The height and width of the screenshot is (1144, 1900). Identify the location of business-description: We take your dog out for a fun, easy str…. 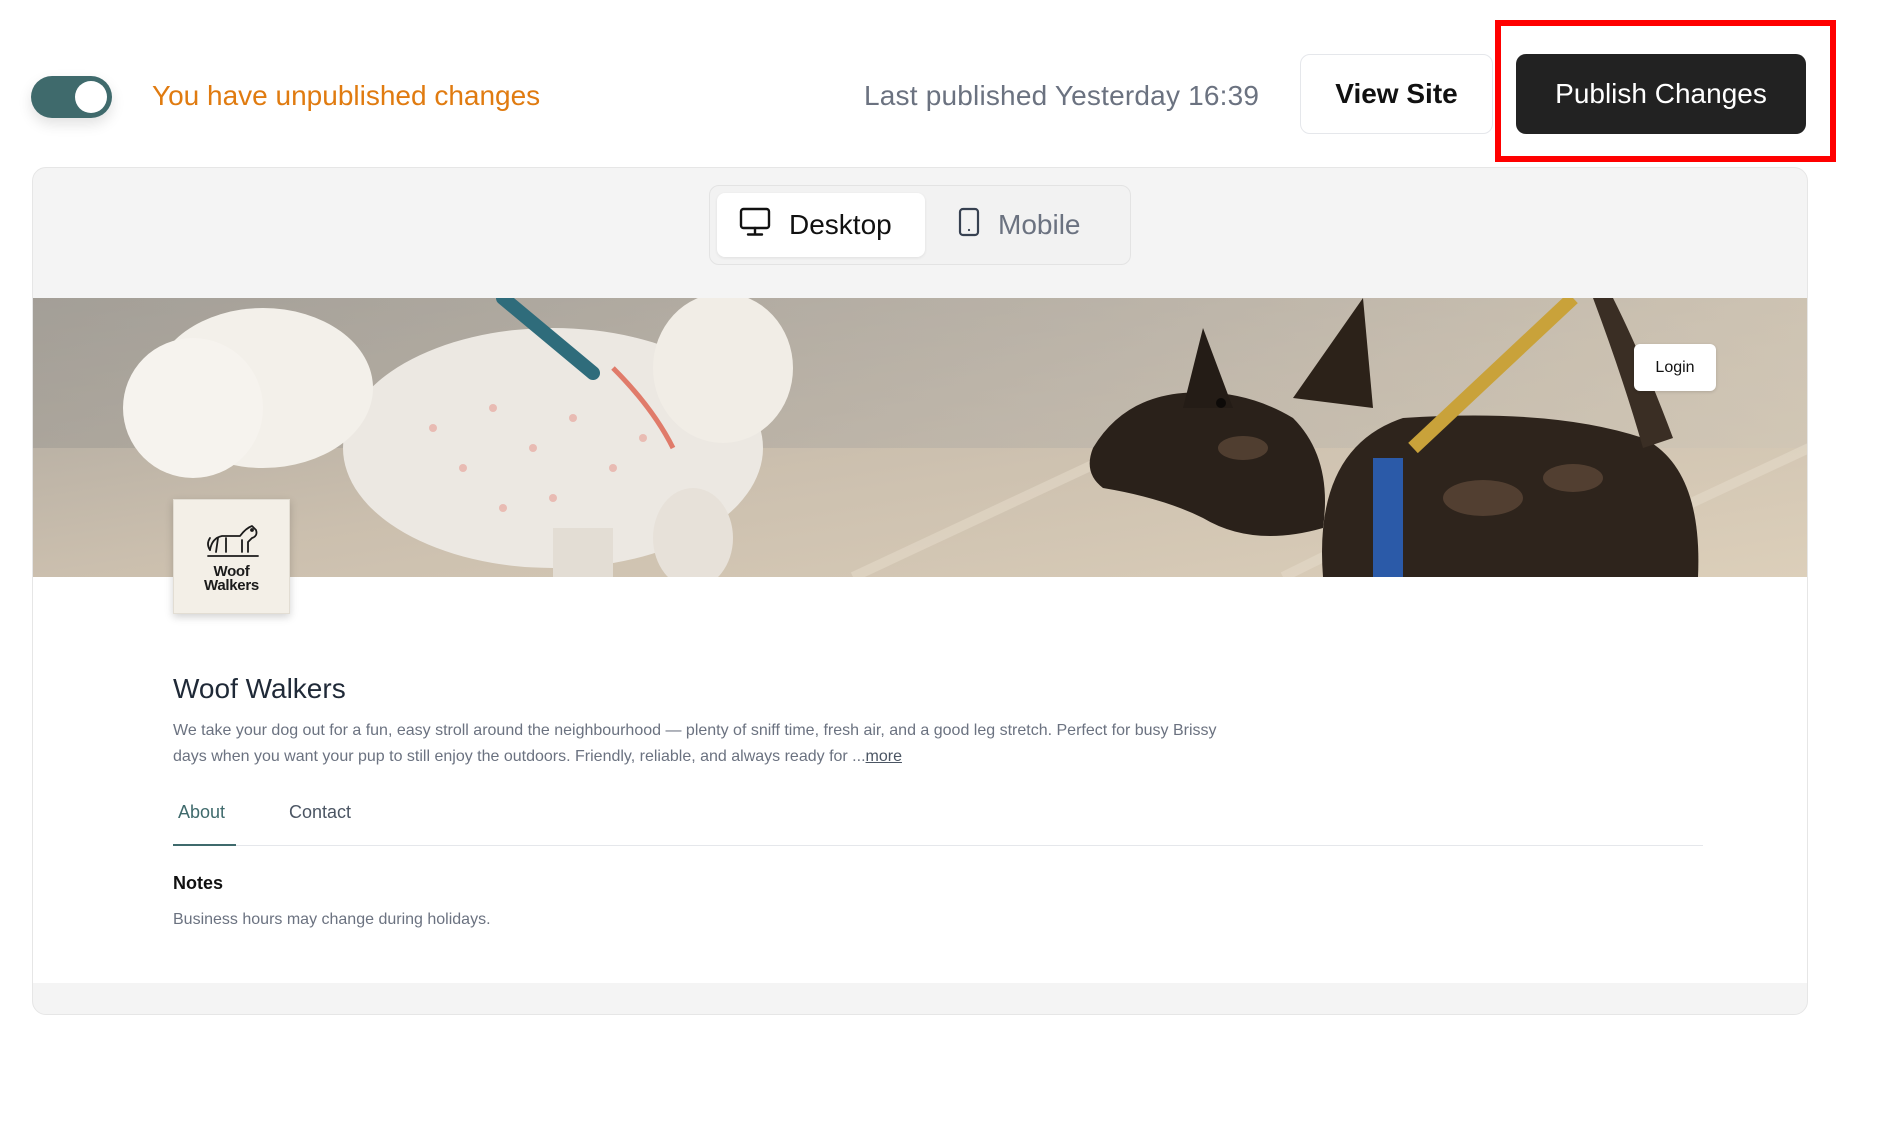
(708, 744).